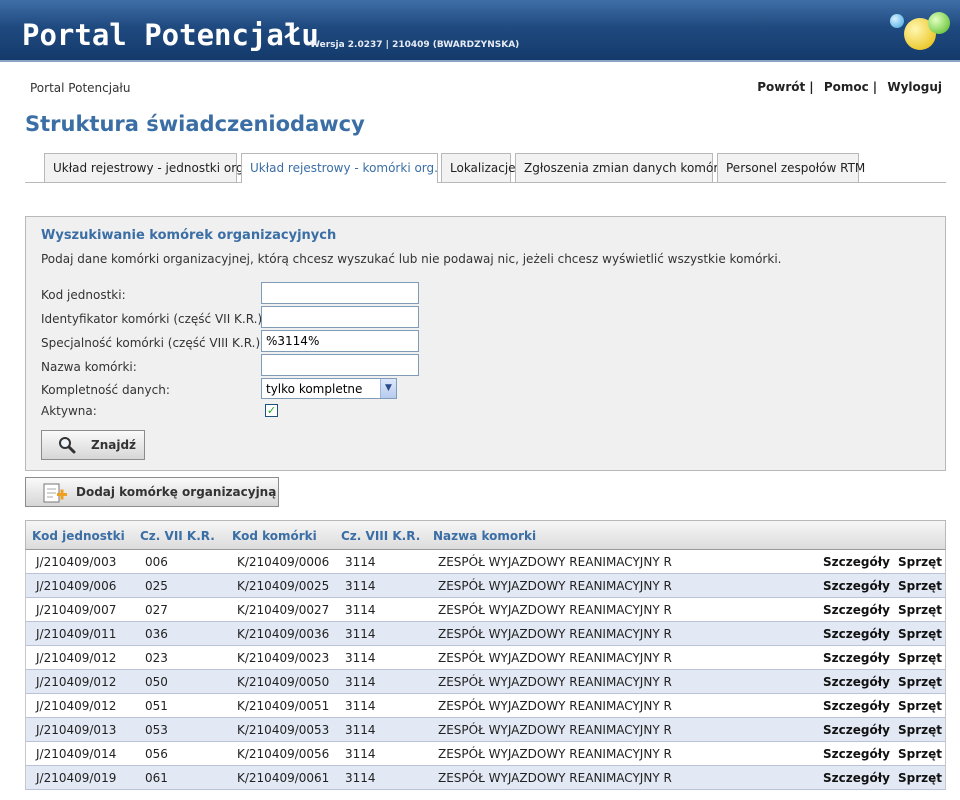 This screenshot has width=960, height=800. Describe the element at coordinates (846, 87) in the screenshot. I see `help-link: Pomoc` at that location.